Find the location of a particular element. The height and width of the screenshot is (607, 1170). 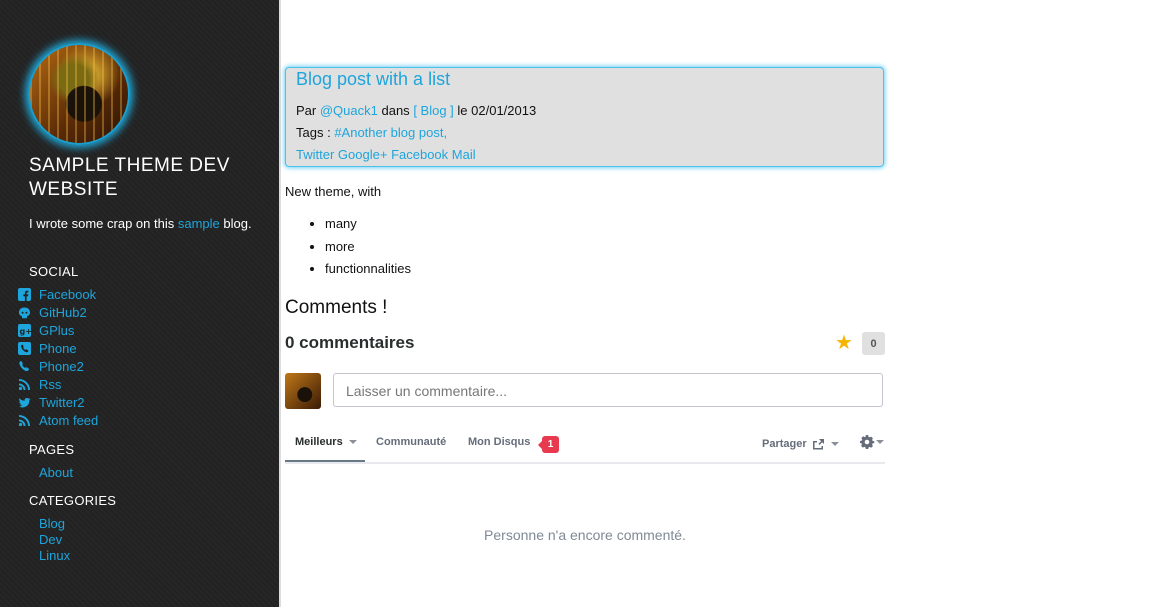

social-link-phone2: Phone2 is located at coordinates (61, 366).